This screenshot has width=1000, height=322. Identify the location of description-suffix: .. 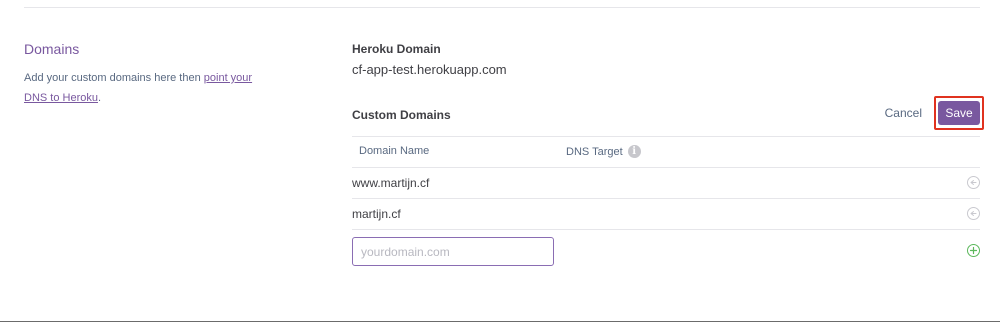
(99, 98).